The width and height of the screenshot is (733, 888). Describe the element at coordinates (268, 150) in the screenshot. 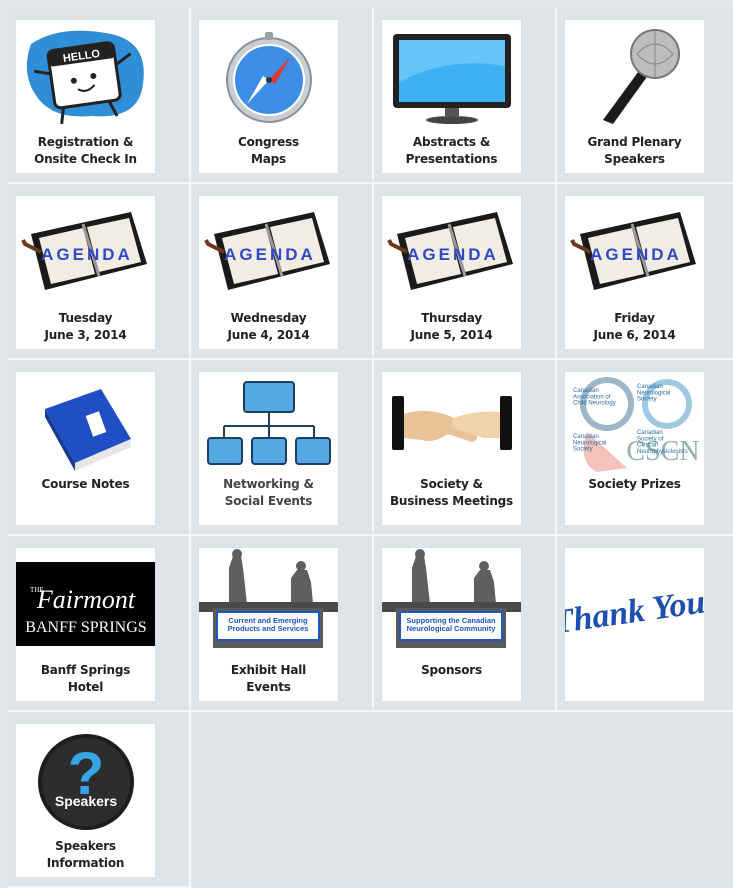

I see `tile-label: Congress Maps` at that location.